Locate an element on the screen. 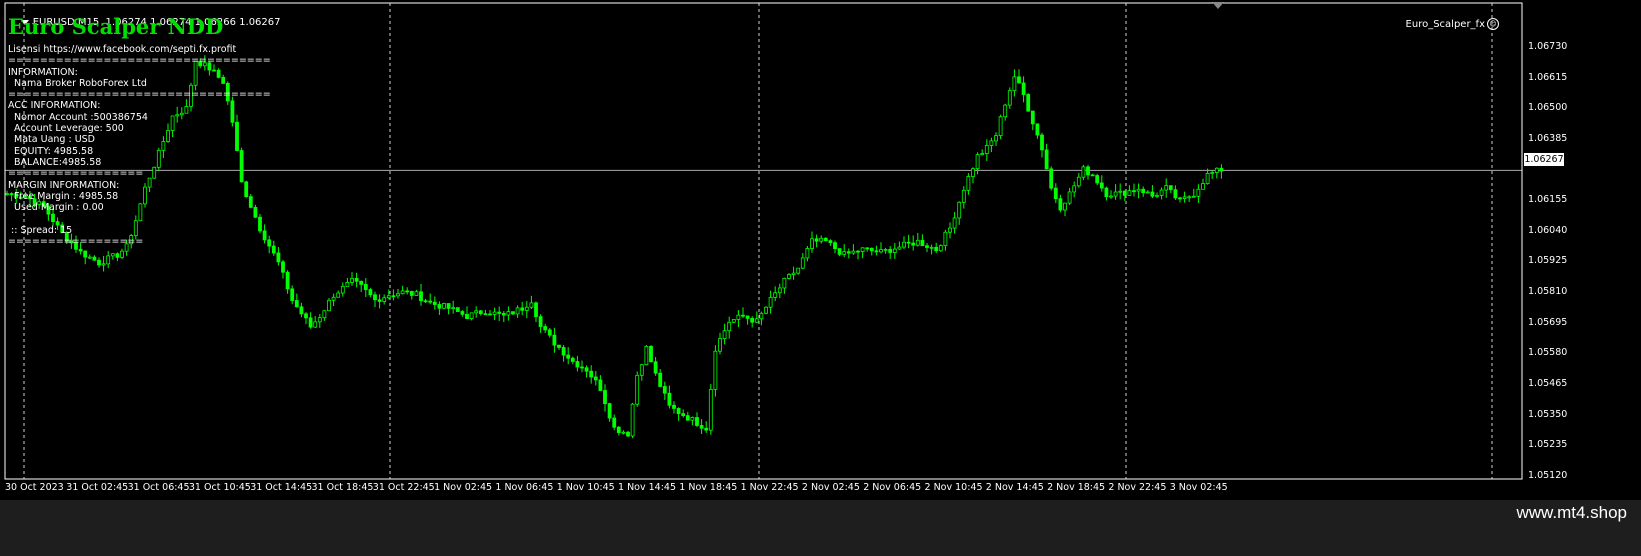  chart-shift-marker-icon is located at coordinates (1218, 5).